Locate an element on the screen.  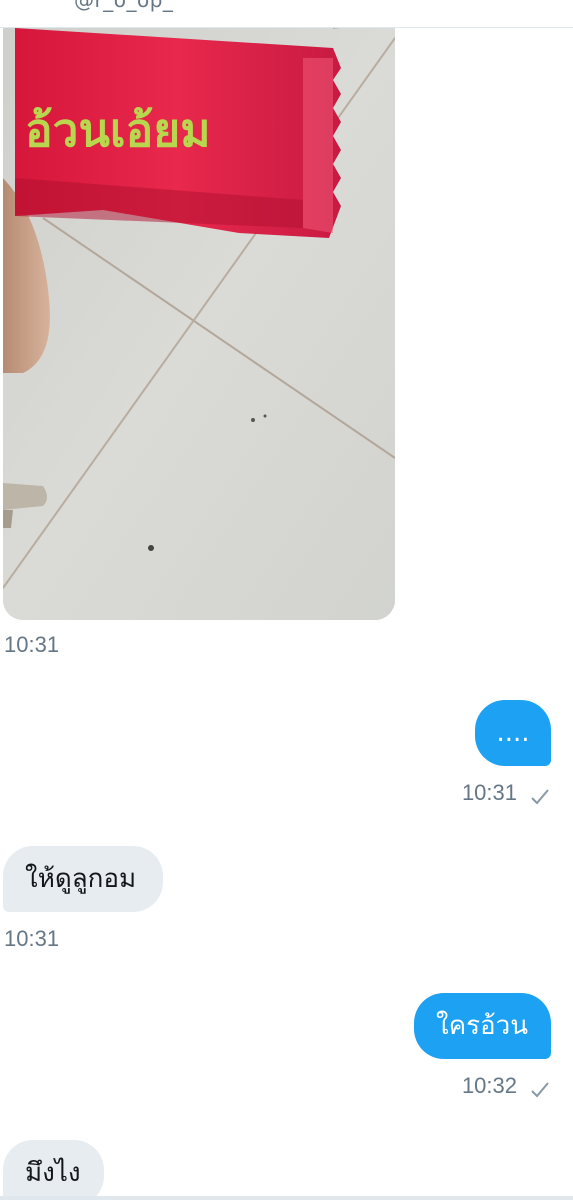
conversation-header: @r_o_op_ is located at coordinates (286, 14).